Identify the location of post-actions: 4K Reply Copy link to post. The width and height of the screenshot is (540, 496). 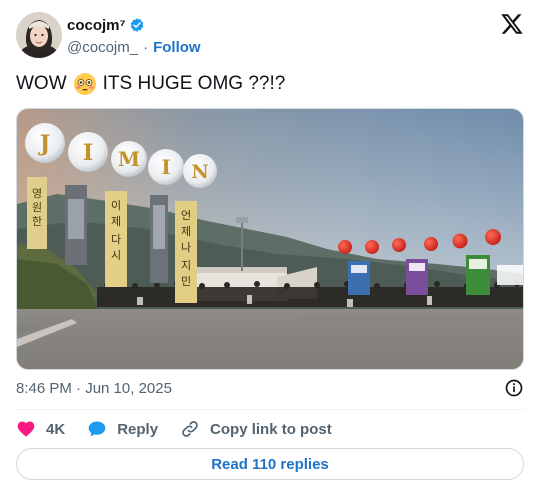
(185, 429).